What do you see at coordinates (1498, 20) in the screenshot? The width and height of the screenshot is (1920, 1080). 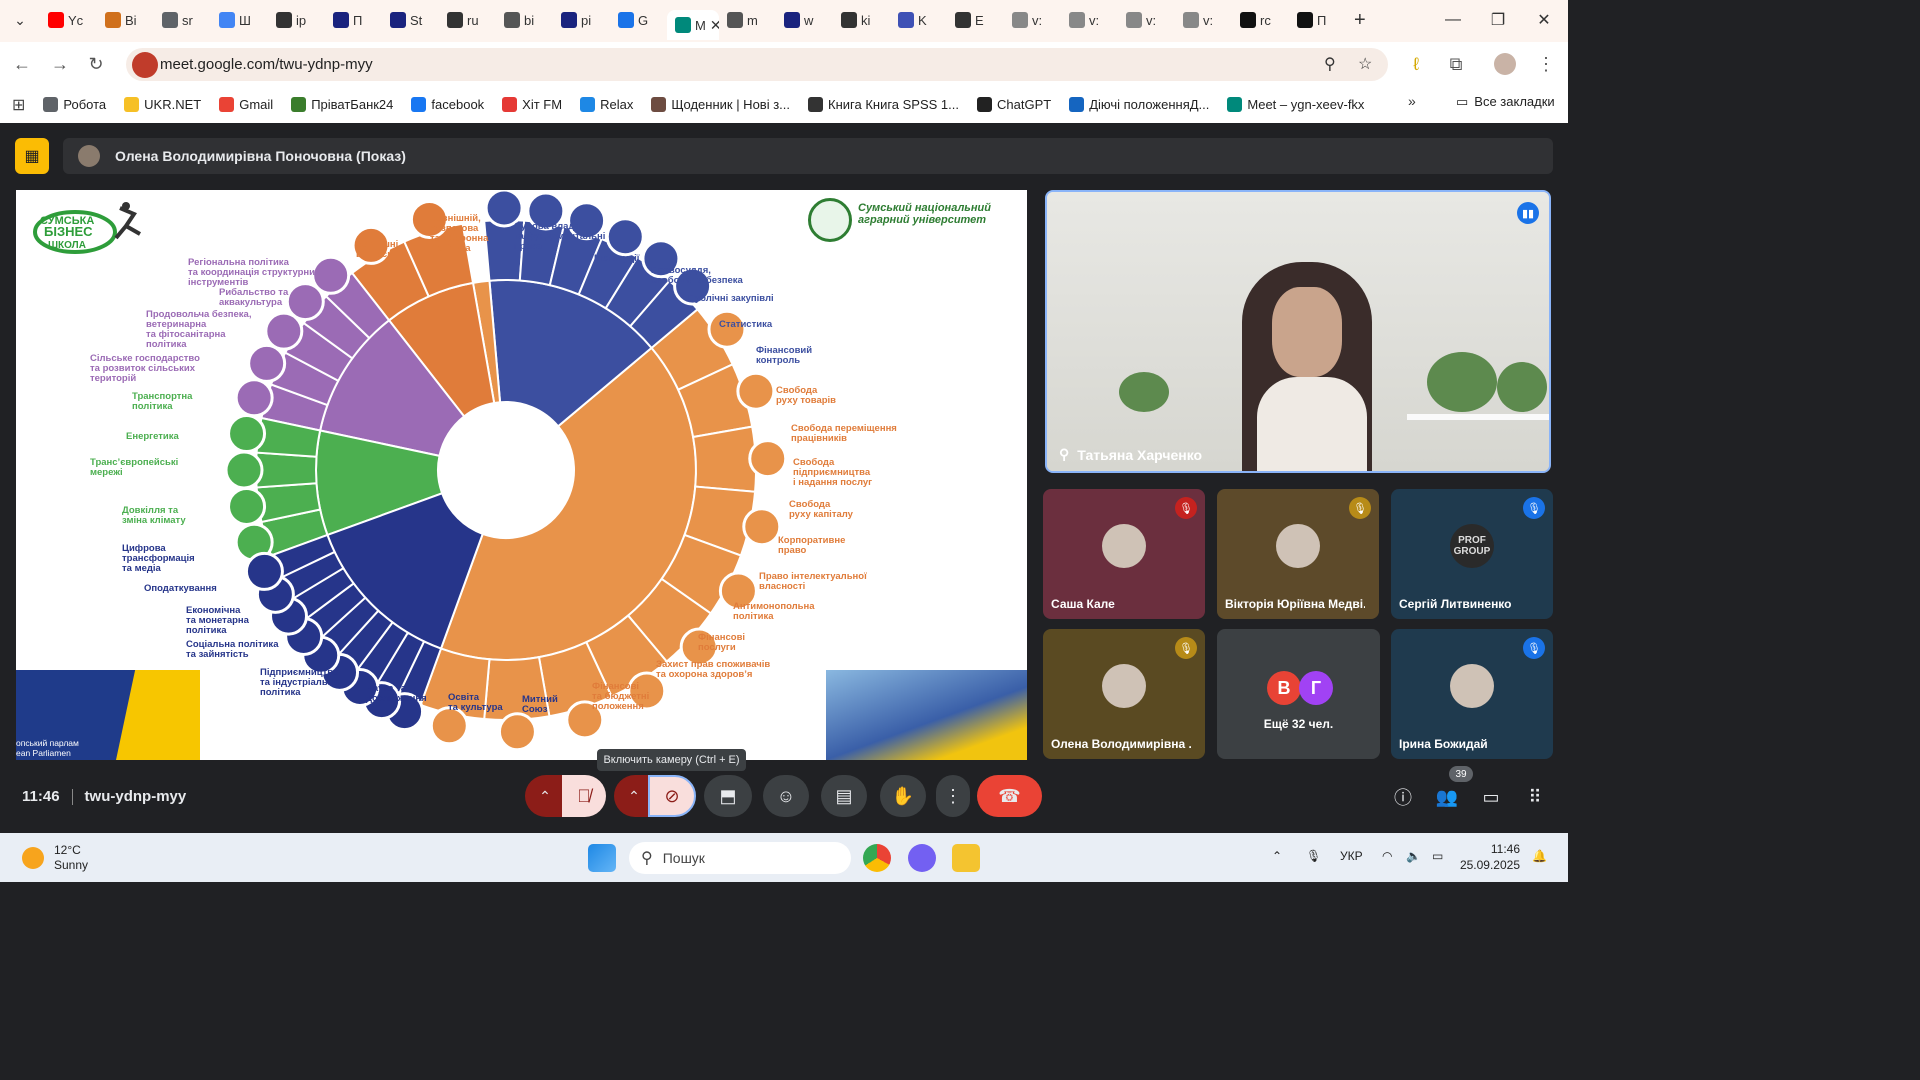 I see `restore-icon: ❐` at bounding box center [1498, 20].